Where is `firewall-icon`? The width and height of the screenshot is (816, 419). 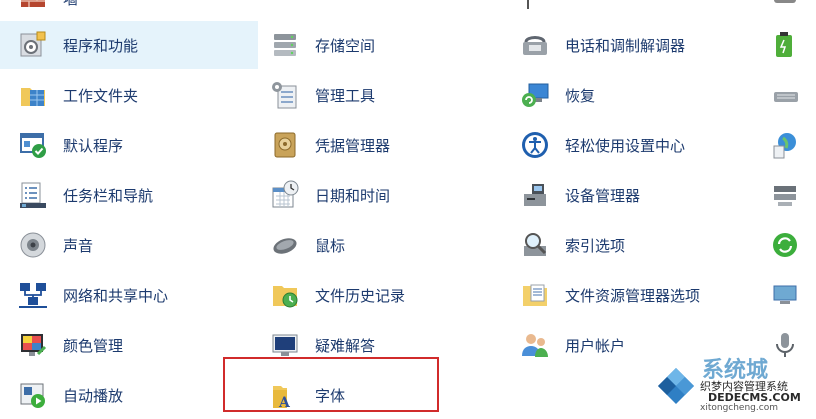
firewall-icon is located at coordinates (33, 6).